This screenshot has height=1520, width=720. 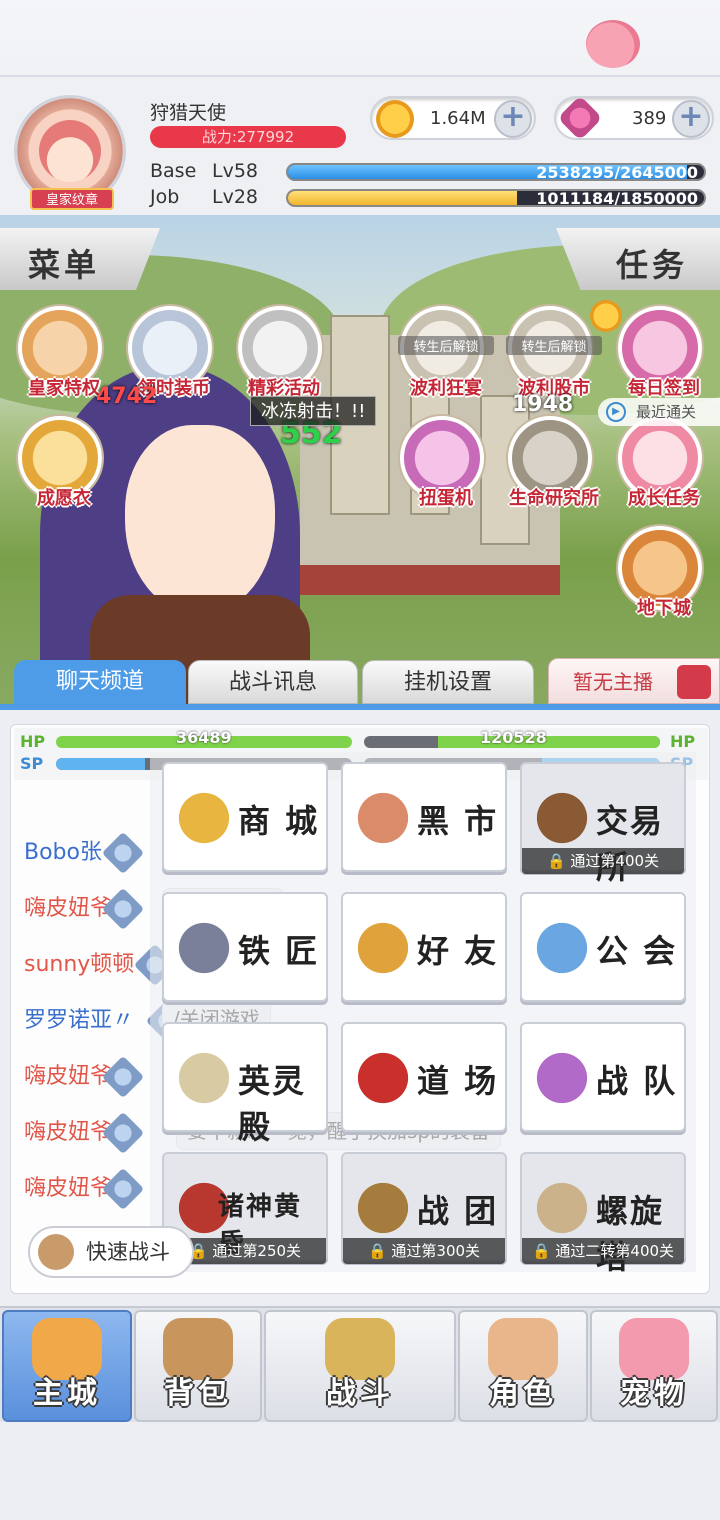 I want to click on menu-cell-label: 道 场, so click(x=458, y=1081).